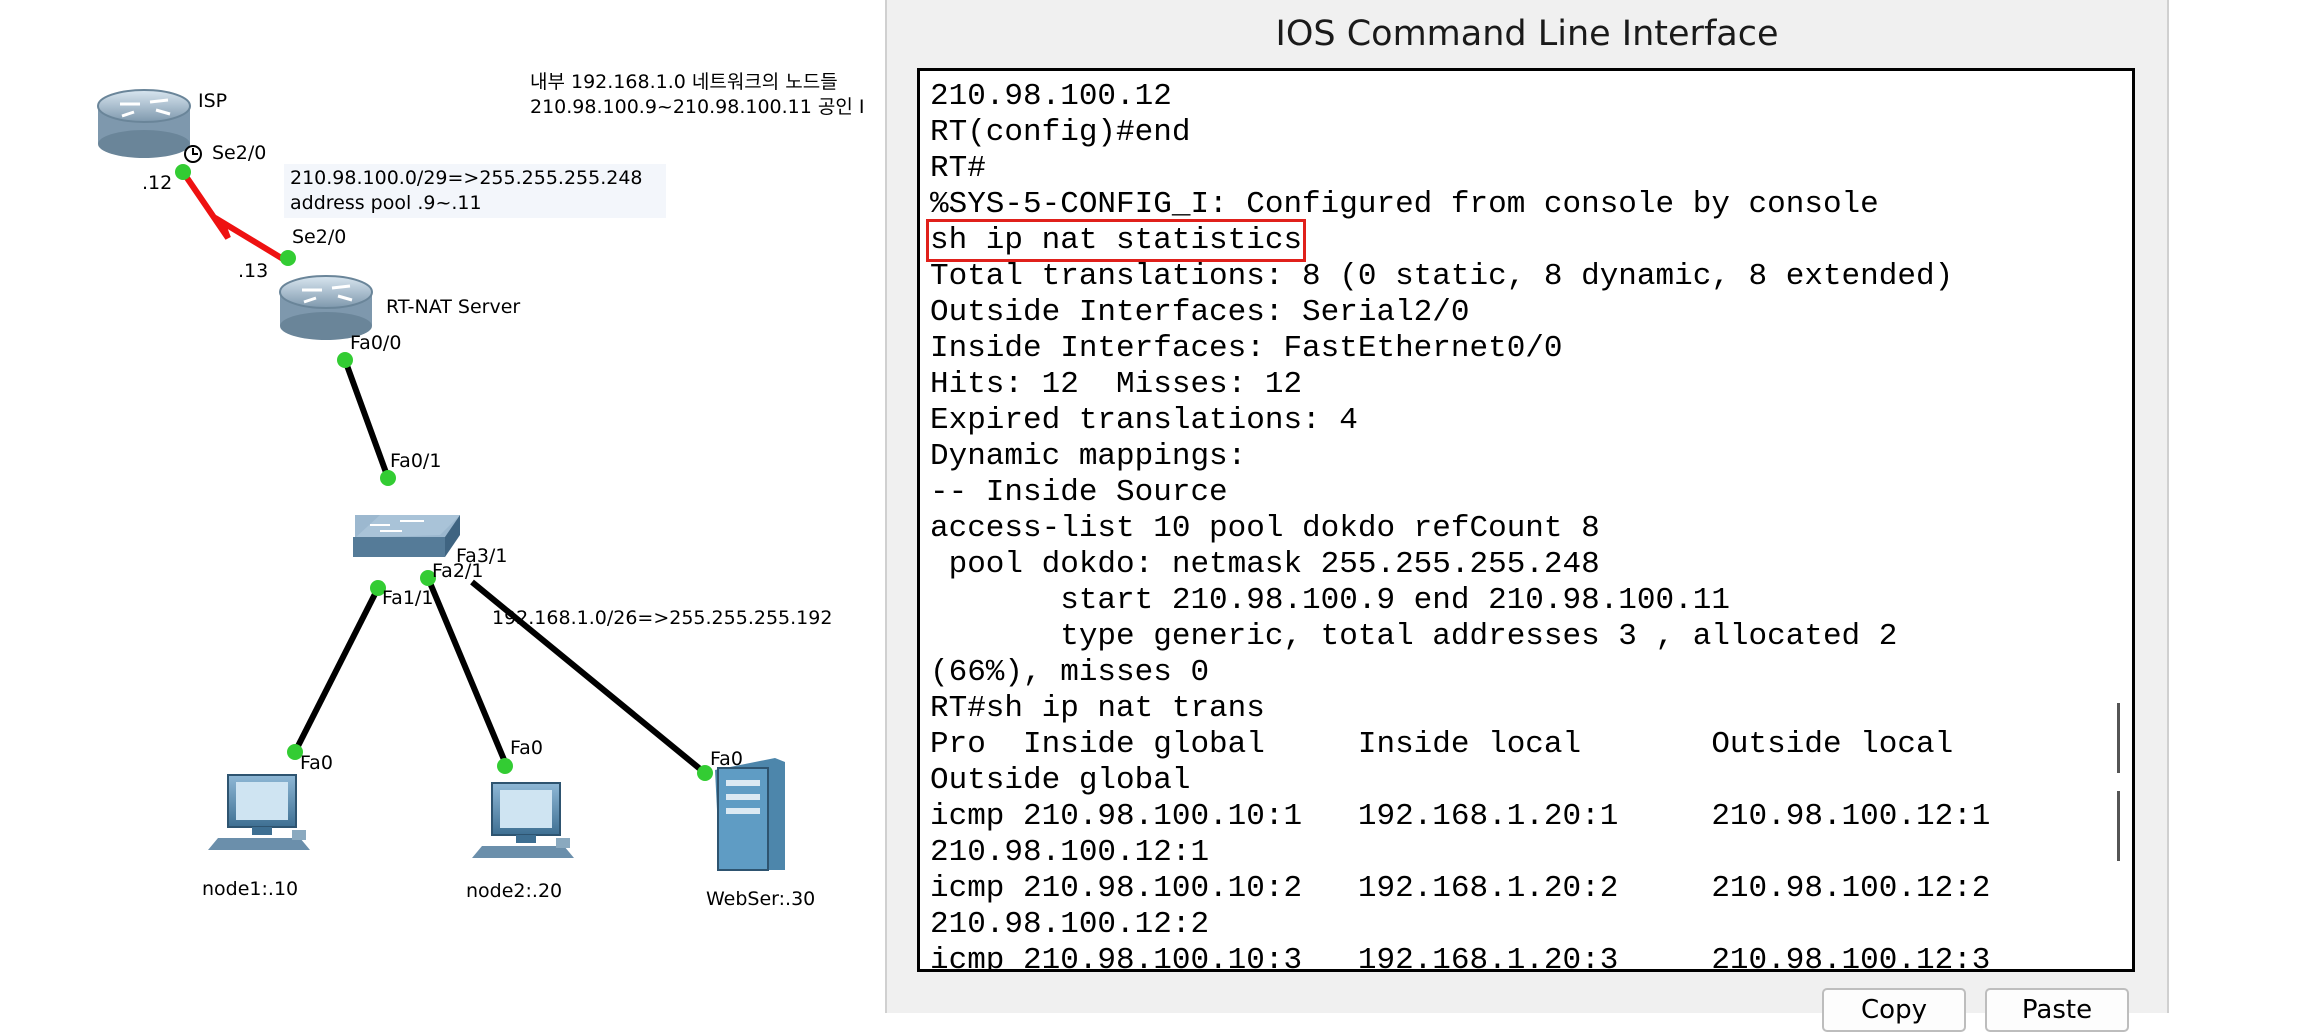 The height and width of the screenshot is (1032, 2324). What do you see at coordinates (316, 763) in the screenshot?
I see `node1-port-label: Fa0` at bounding box center [316, 763].